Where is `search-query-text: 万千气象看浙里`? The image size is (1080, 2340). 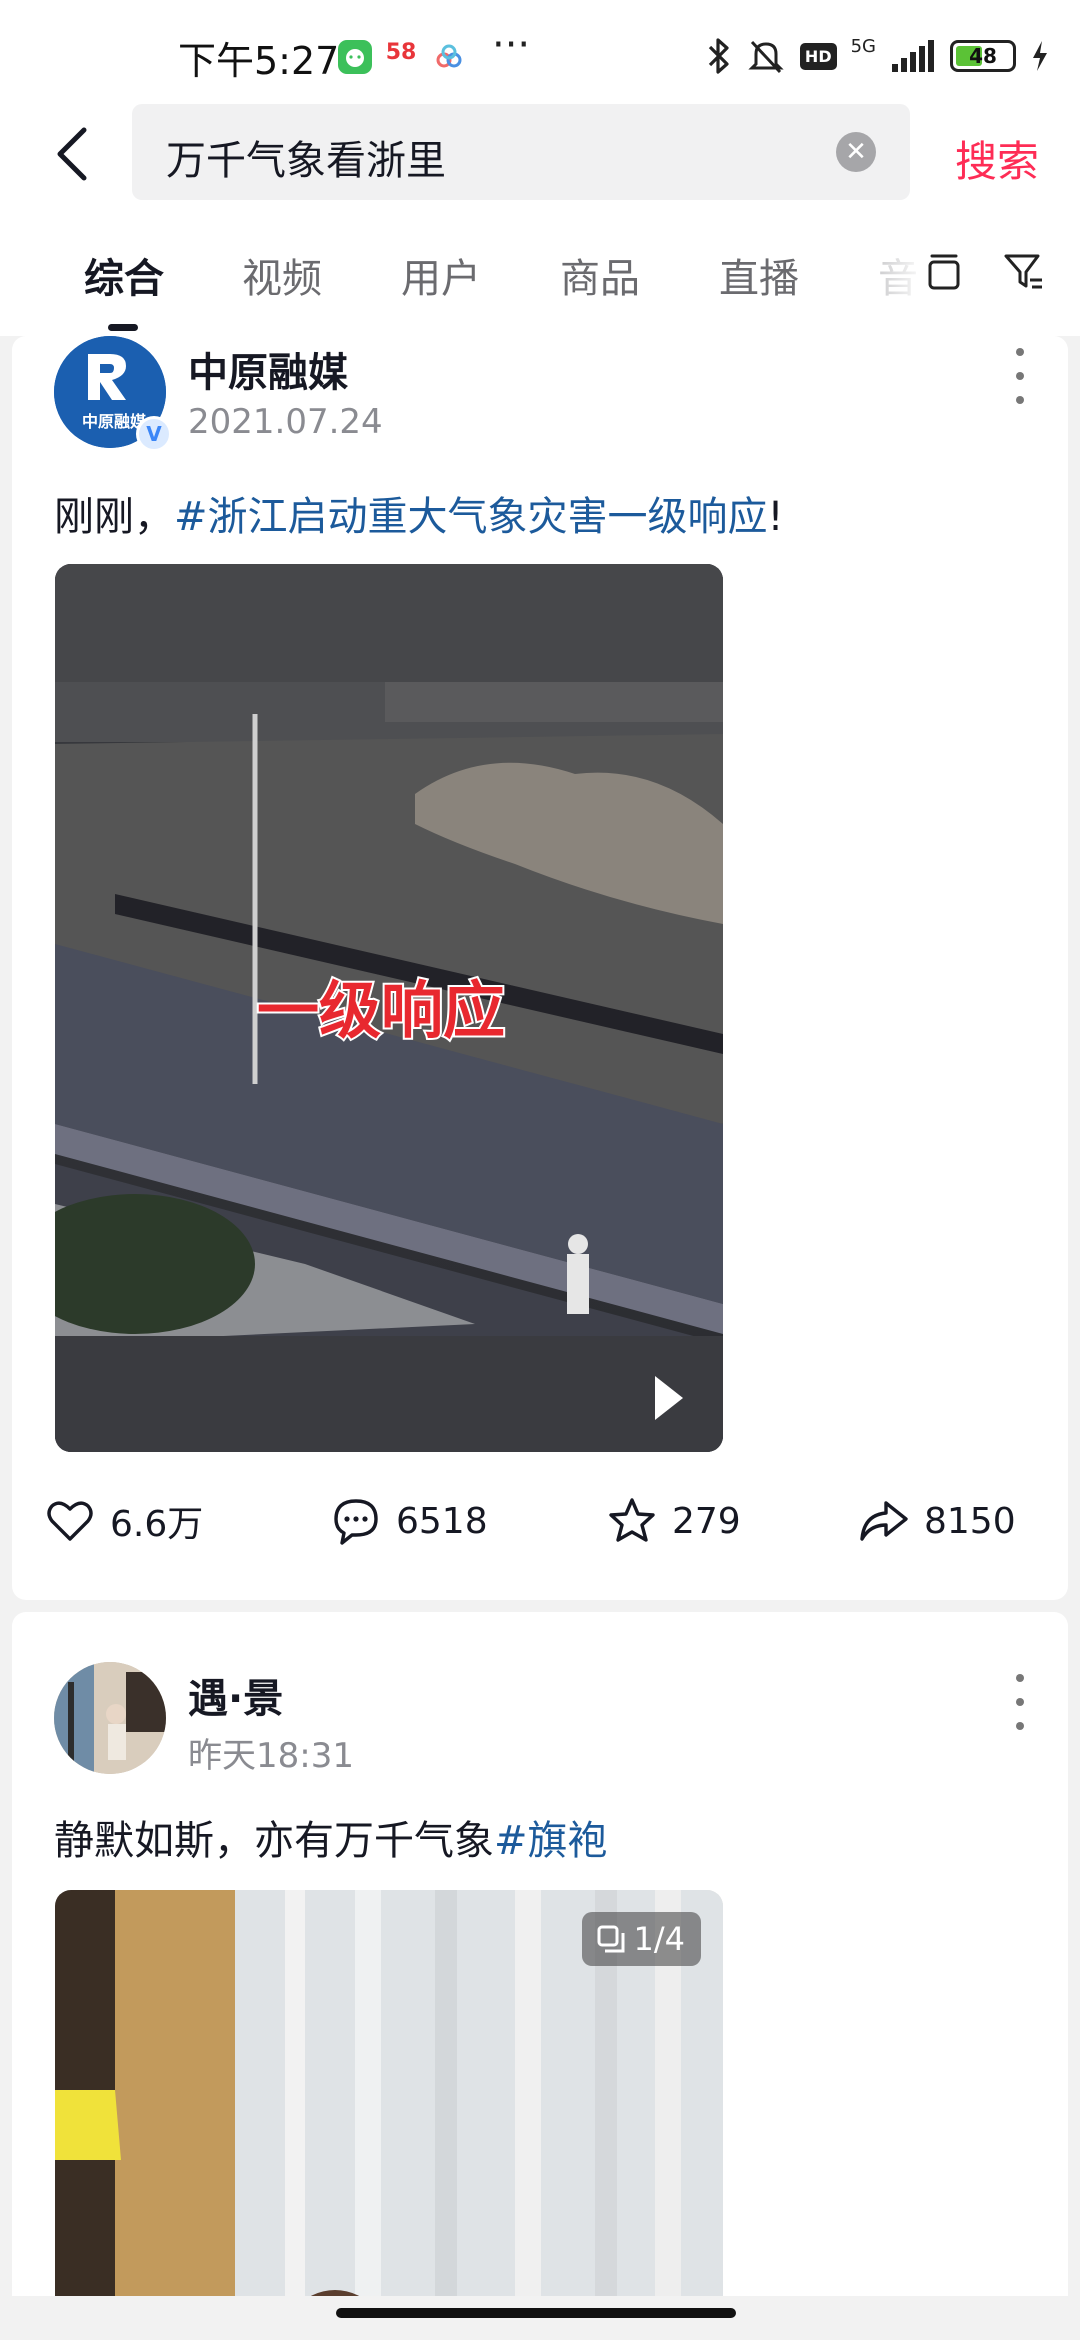 search-query-text: 万千气象看浙里 is located at coordinates (306, 161).